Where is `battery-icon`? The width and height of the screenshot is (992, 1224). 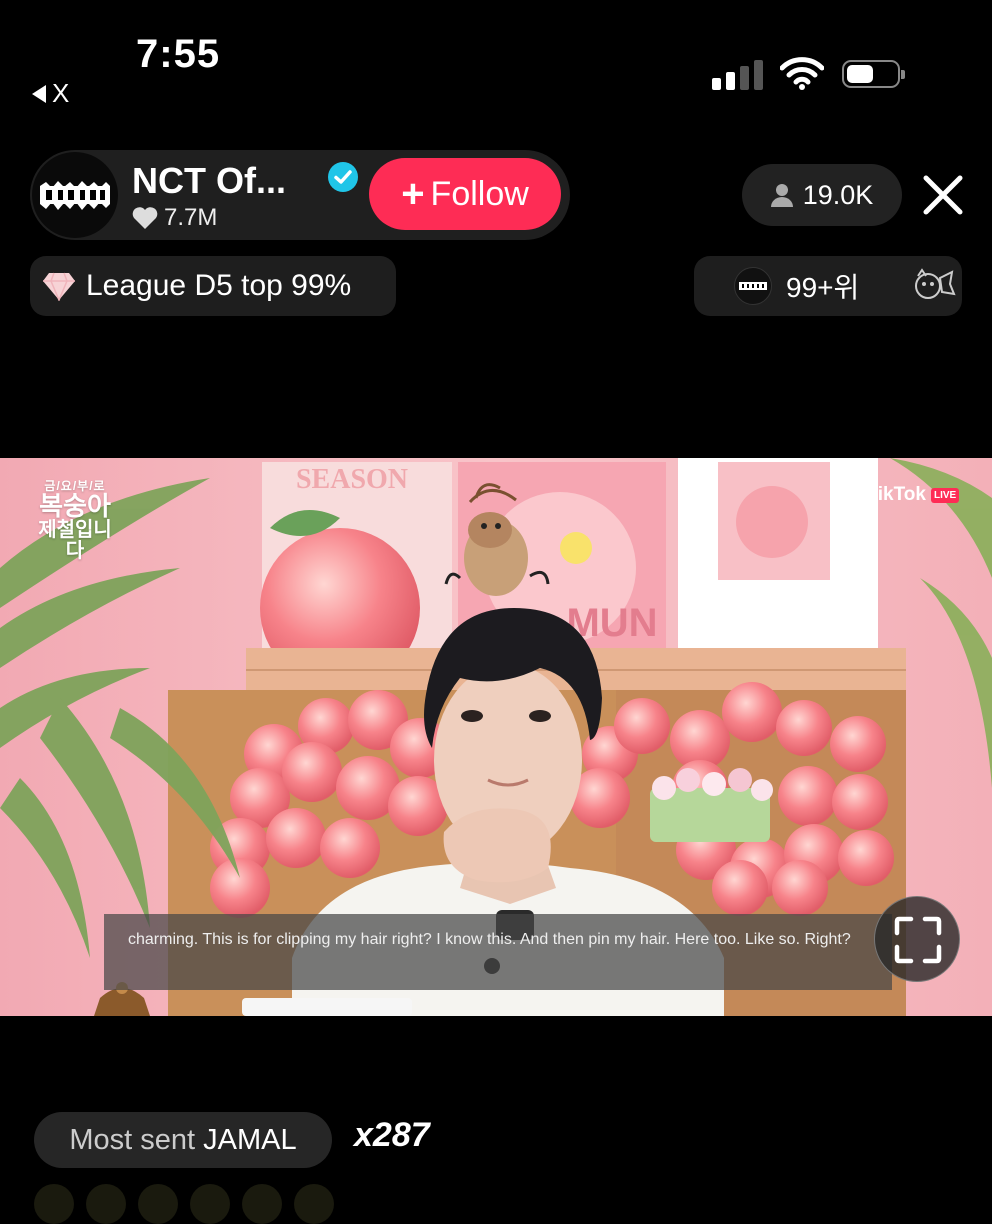
battery-icon is located at coordinates (873, 74).